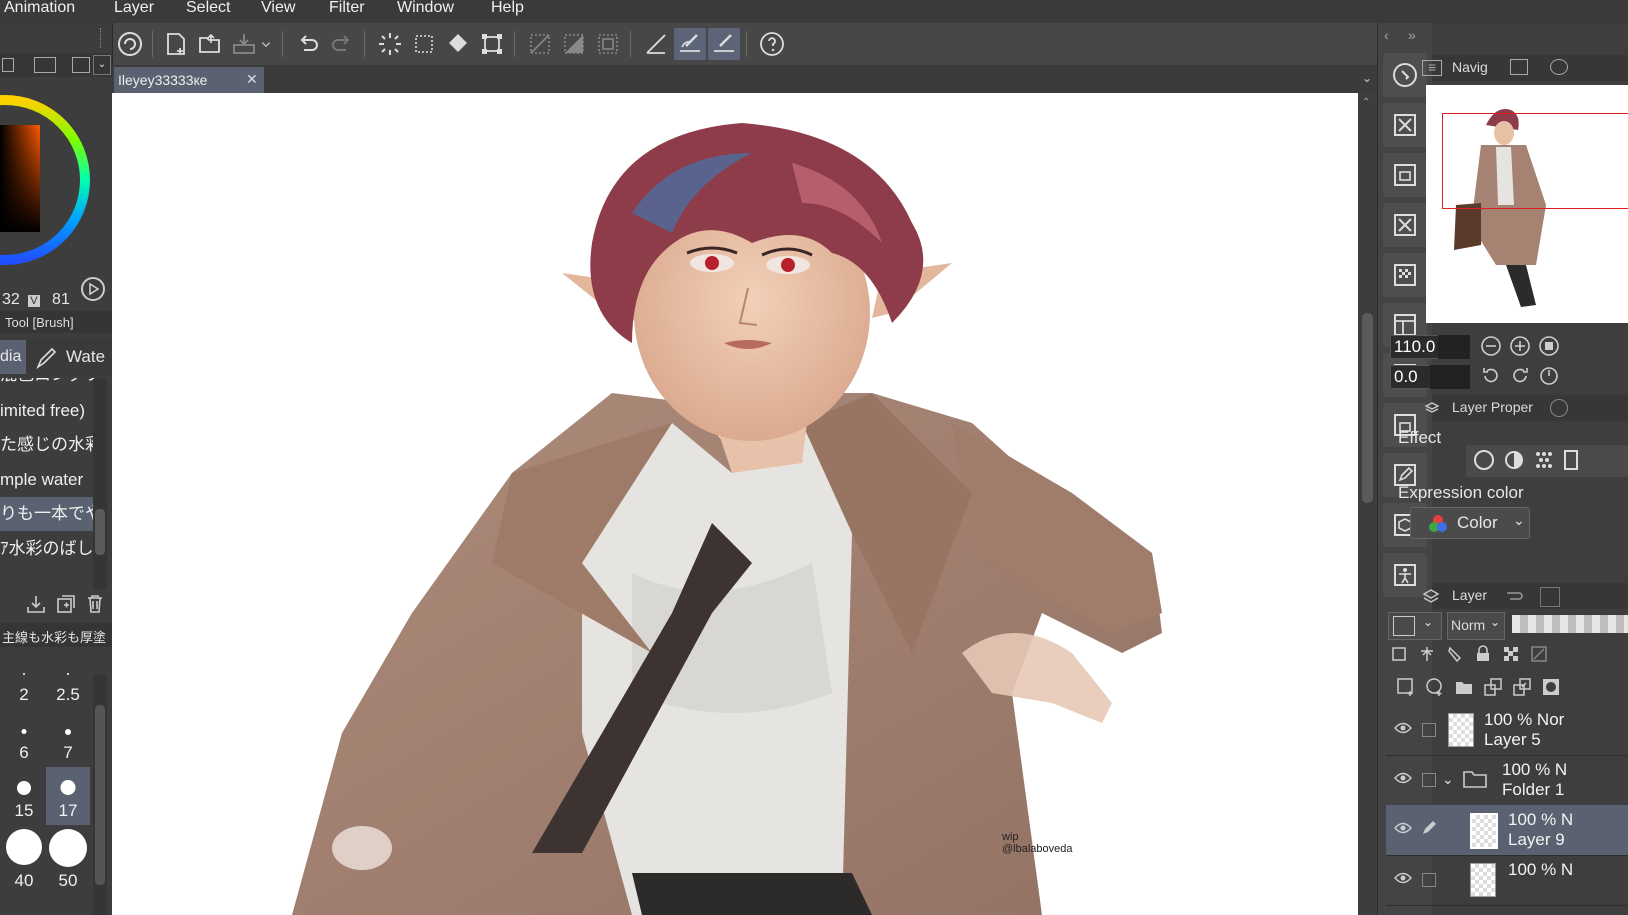 The width and height of the screenshot is (1628, 915). What do you see at coordinates (36, 604) in the screenshot?
I see `download-icon` at bounding box center [36, 604].